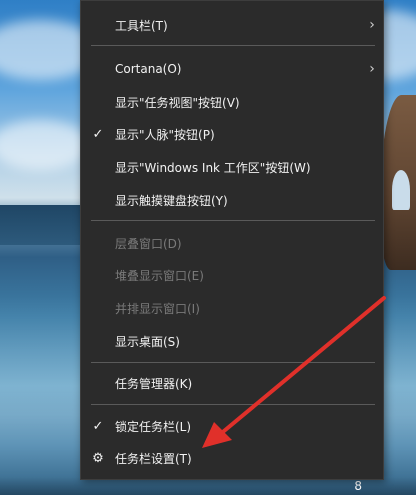  What do you see at coordinates (232, 341) in the screenshot?
I see `menu-item-show-desktop: 显示桌面(S)` at bounding box center [232, 341].